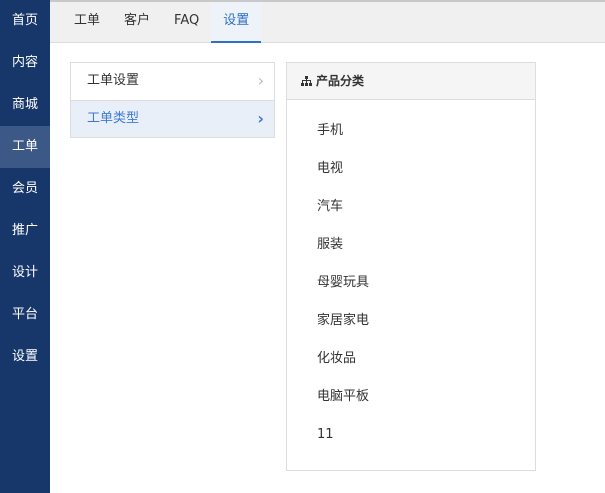 The height and width of the screenshot is (493, 605). Describe the element at coordinates (411, 359) in the screenshot. I see `category-item: 化妆品` at that location.